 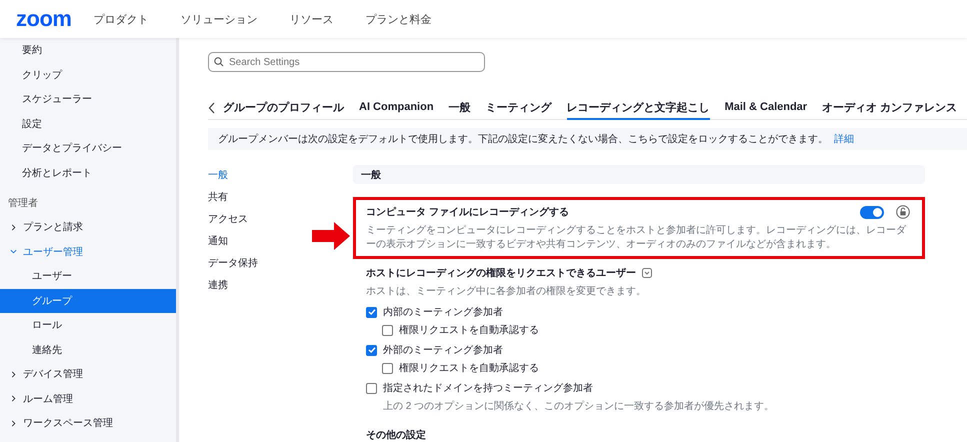 What do you see at coordinates (280, 197) in the screenshot?
I see `section-link: 共有` at bounding box center [280, 197].